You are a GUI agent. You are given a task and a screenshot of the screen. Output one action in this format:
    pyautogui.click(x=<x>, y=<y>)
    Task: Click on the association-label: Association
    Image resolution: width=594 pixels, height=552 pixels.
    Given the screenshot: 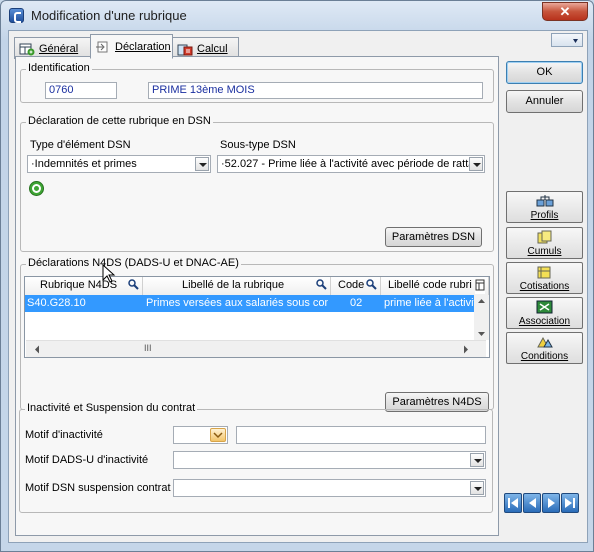 What is the action you would take?
    pyautogui.click(x=544, y=321)
    